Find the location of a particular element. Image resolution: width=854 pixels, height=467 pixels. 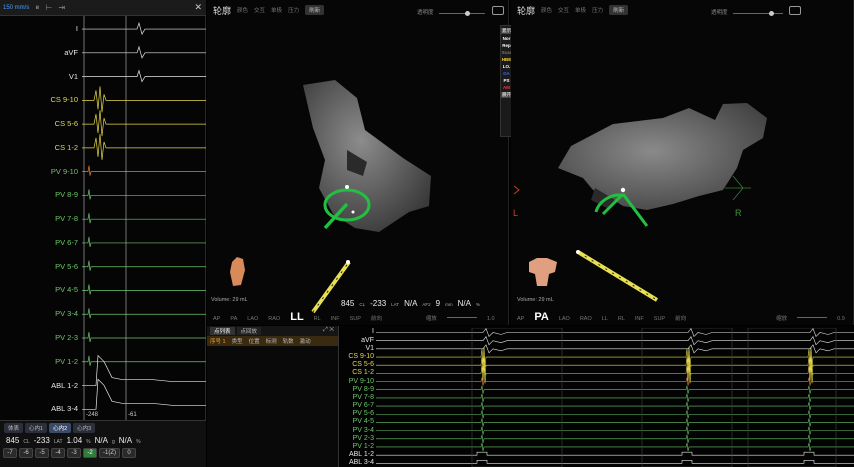

col-activation: 激动 is located at coordinates (305, 341).